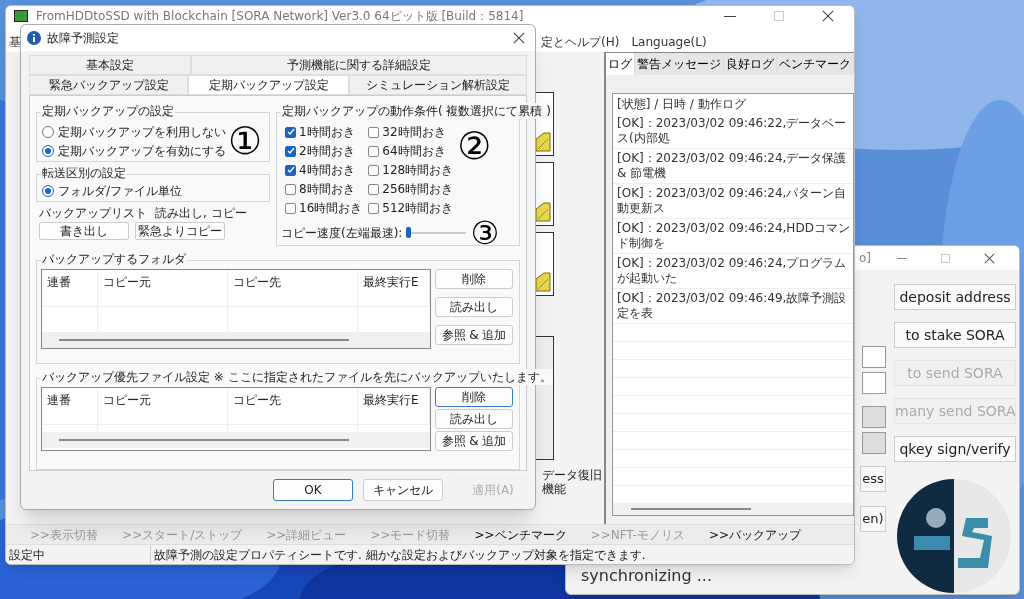 The image size is (1024, 599). I want to click on section-label: 読み出し, コピー, so click(201, 213).